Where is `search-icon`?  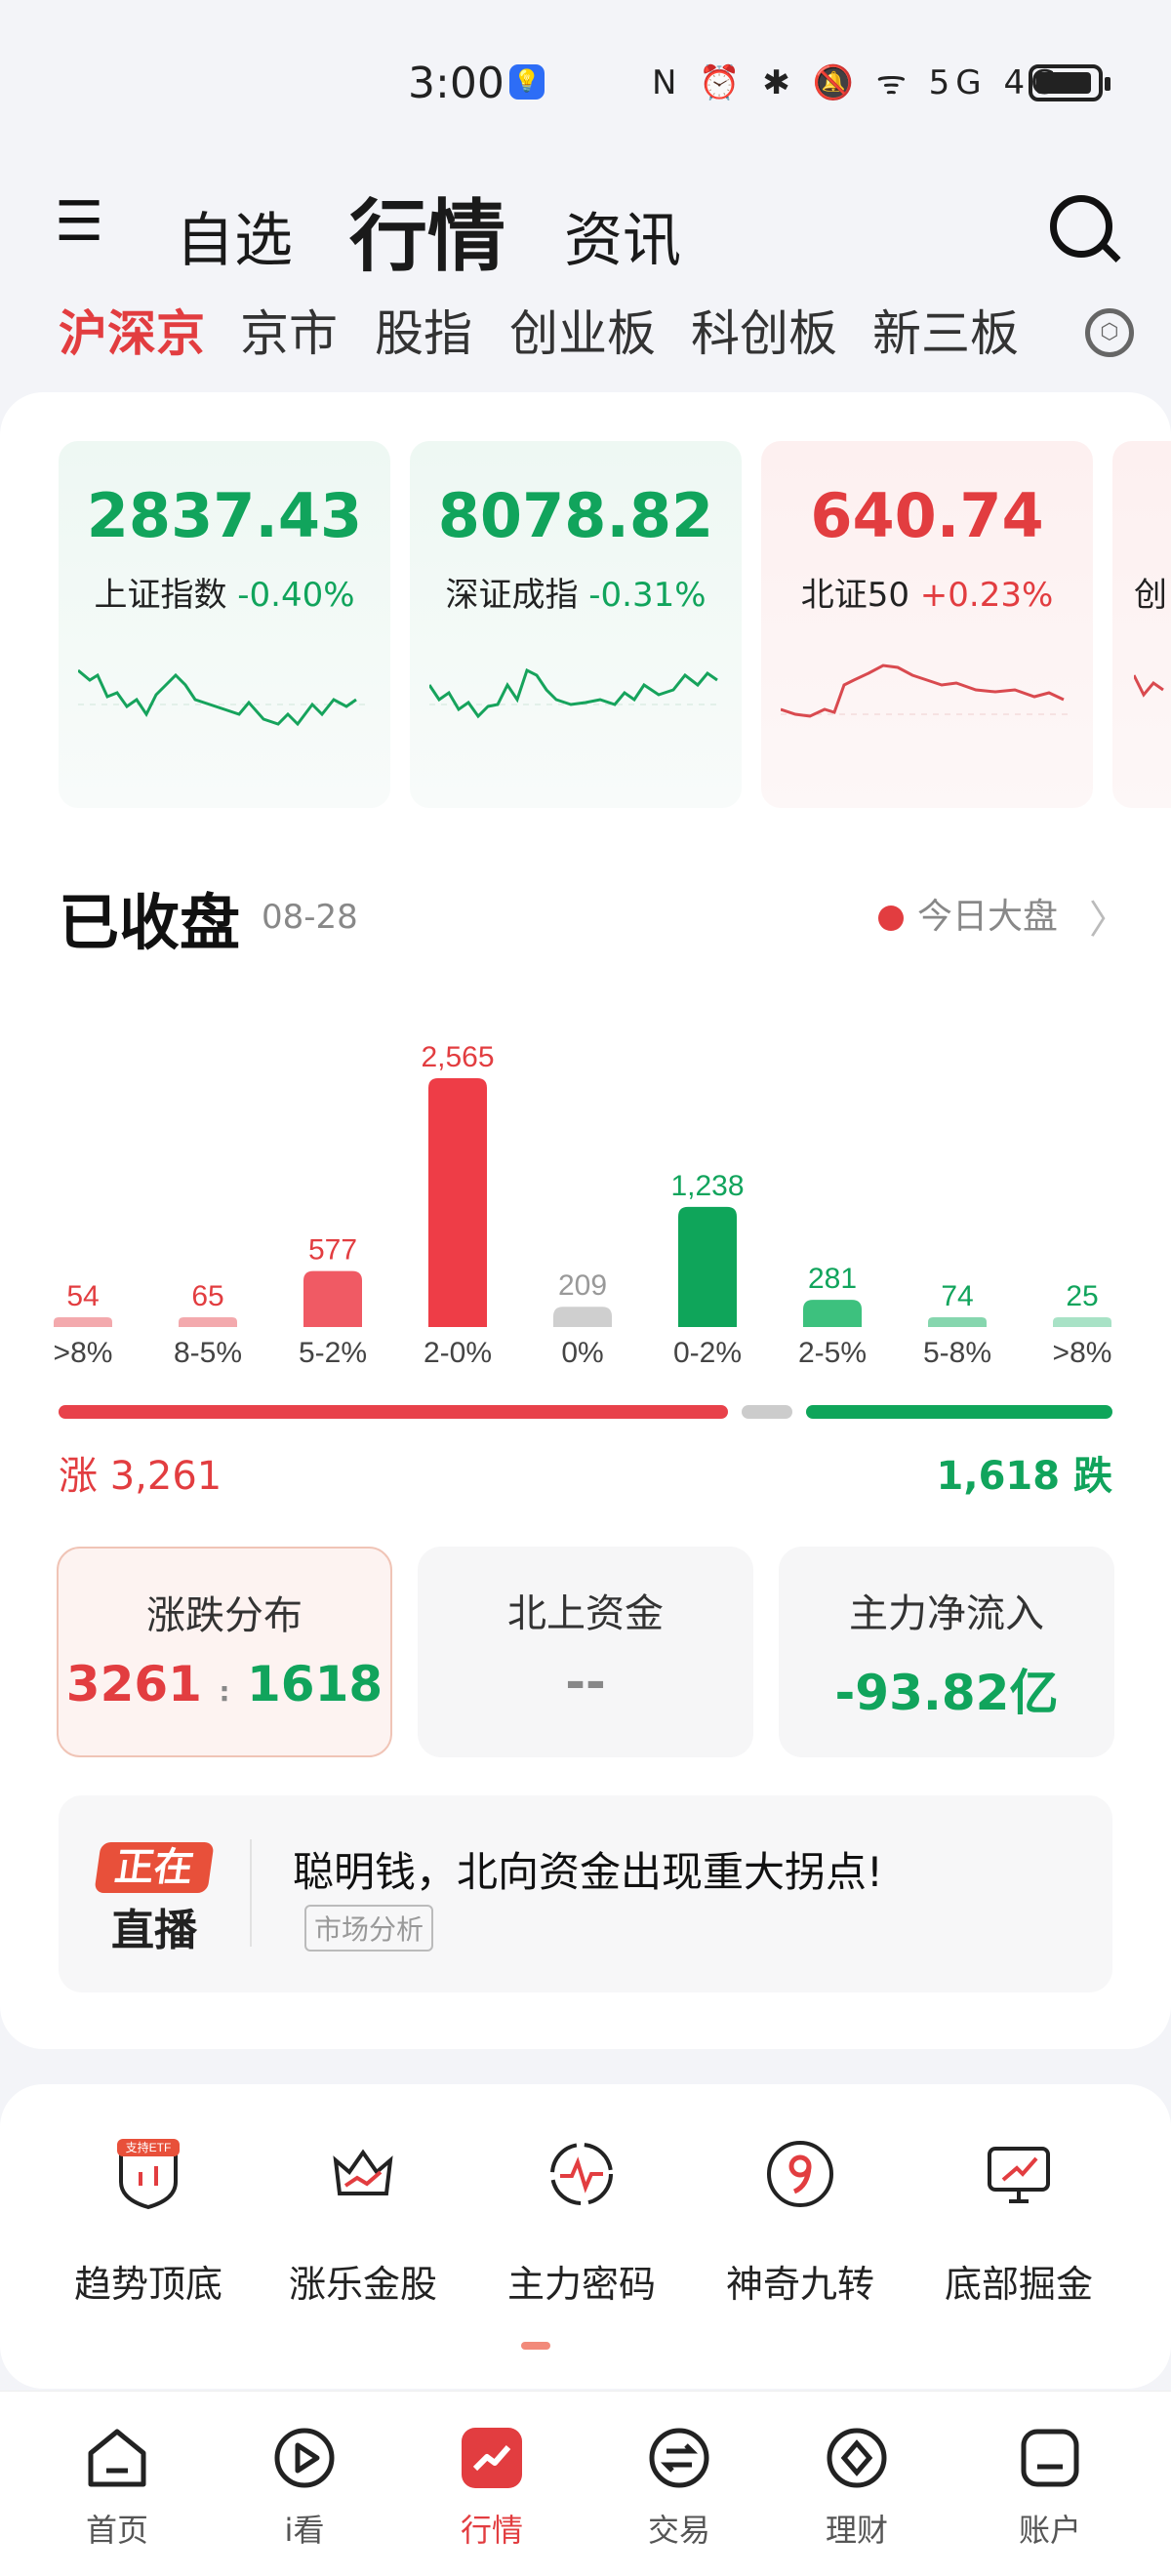
search-icon is located at coordinates (1081, 226).